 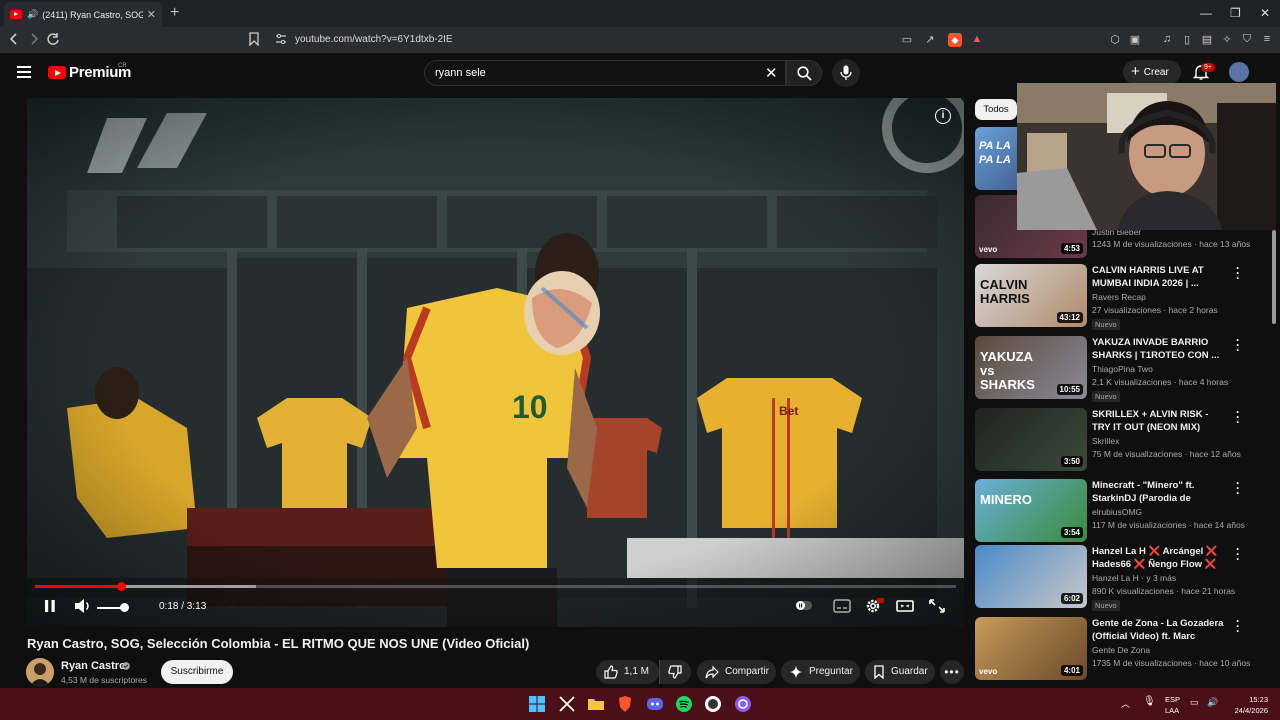 What do you see at coordinates (1031, 439) in the screenshot?
I see `video-thumbnail: 3:50` at bounding box center [1031, 439].